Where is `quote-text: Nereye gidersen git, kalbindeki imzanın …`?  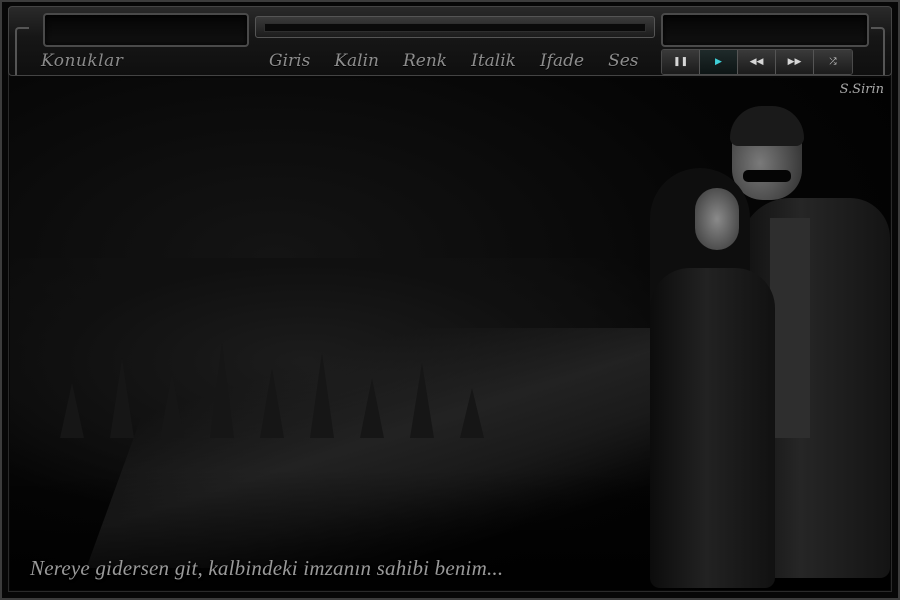 quote-text: Nereye gidersen git, kalbindeki imzanın … is located at coordinates (267, 568).